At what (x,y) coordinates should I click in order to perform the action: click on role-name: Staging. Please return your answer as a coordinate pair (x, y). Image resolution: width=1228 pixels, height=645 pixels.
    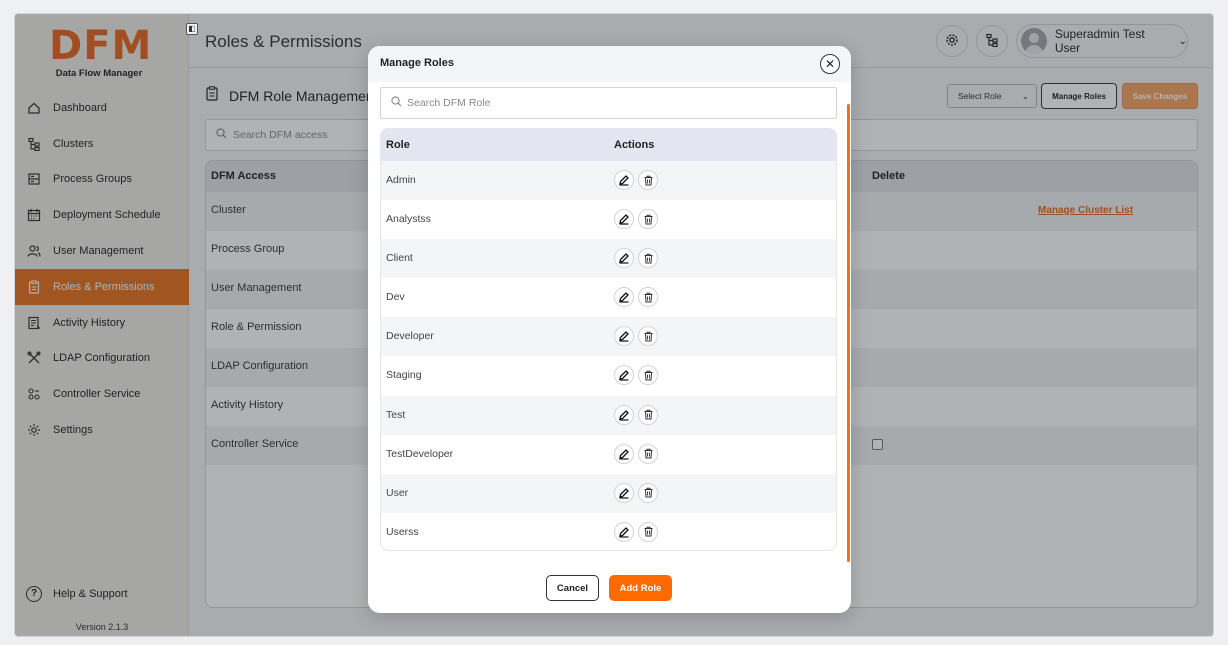
    Looking at the image, I should click on (404, 375).